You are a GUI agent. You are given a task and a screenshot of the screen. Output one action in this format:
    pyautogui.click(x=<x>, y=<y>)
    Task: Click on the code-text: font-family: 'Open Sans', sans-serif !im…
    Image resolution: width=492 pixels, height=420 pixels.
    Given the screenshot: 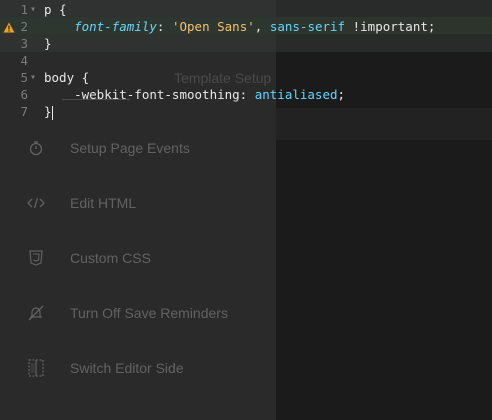 What is the action you would take?
    pyautogui.click(x=239, y=26)
    